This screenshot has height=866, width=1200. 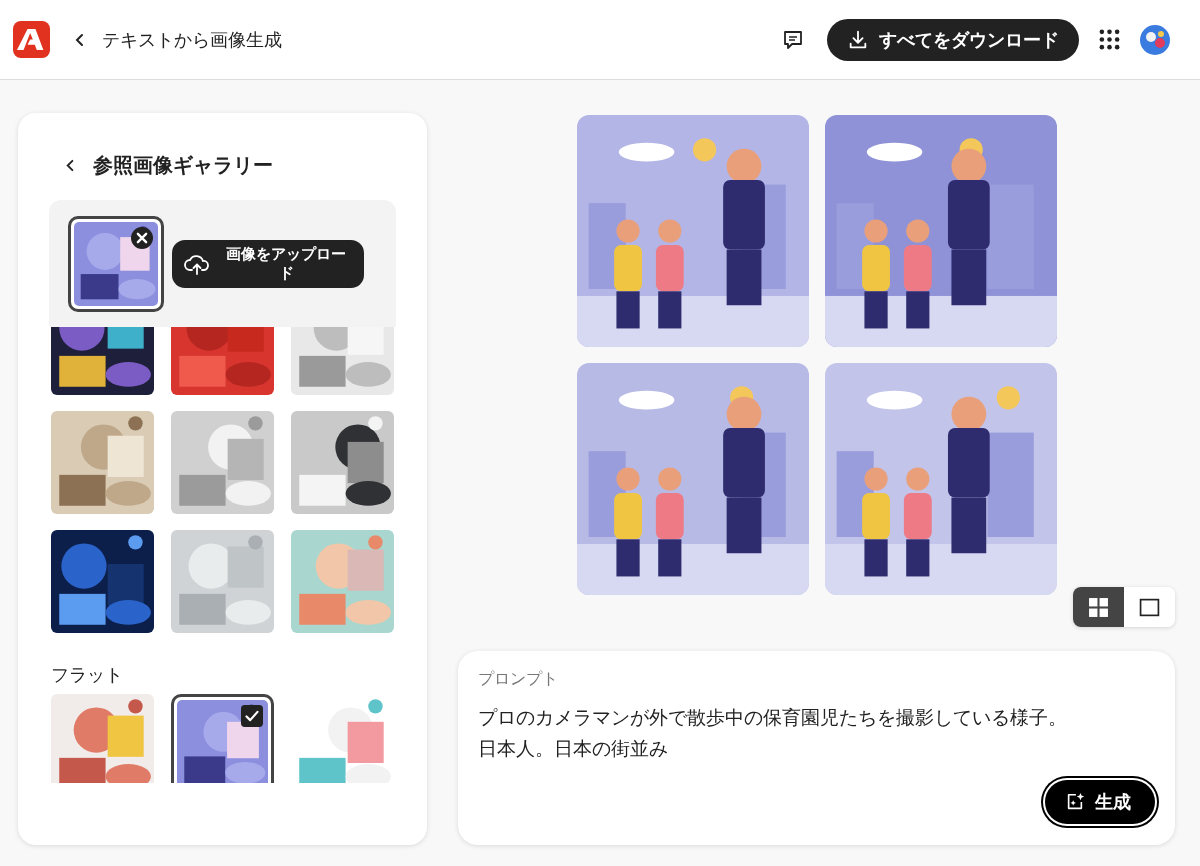 I want to click on checkmark-icon, so click(x=252, y=716).